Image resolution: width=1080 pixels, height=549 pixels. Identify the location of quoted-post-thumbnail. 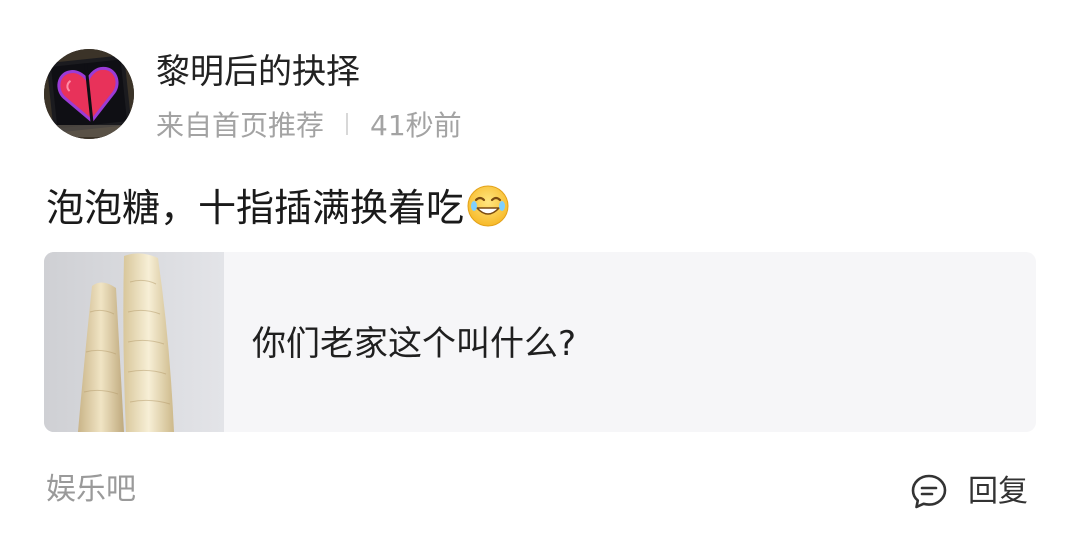
(134, 342).